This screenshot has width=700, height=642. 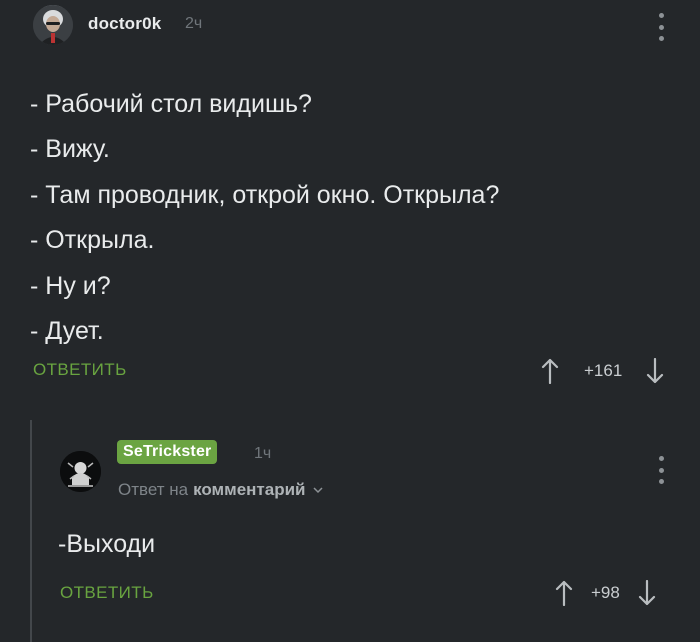 What do you see at coordinates (167, 452) in the screenshot?
I see `reply-author: SeTrickster` at bounding box center [167, 452].